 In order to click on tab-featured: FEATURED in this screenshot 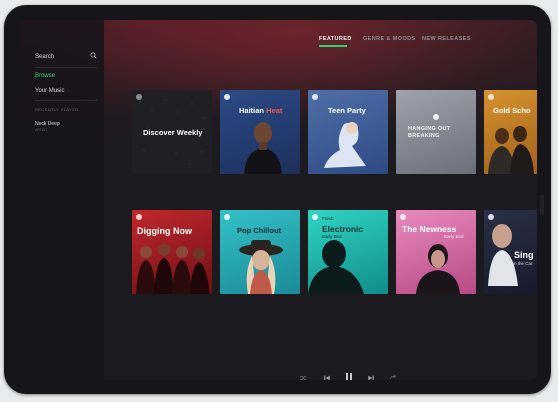, I will do `click(335, 39)`.